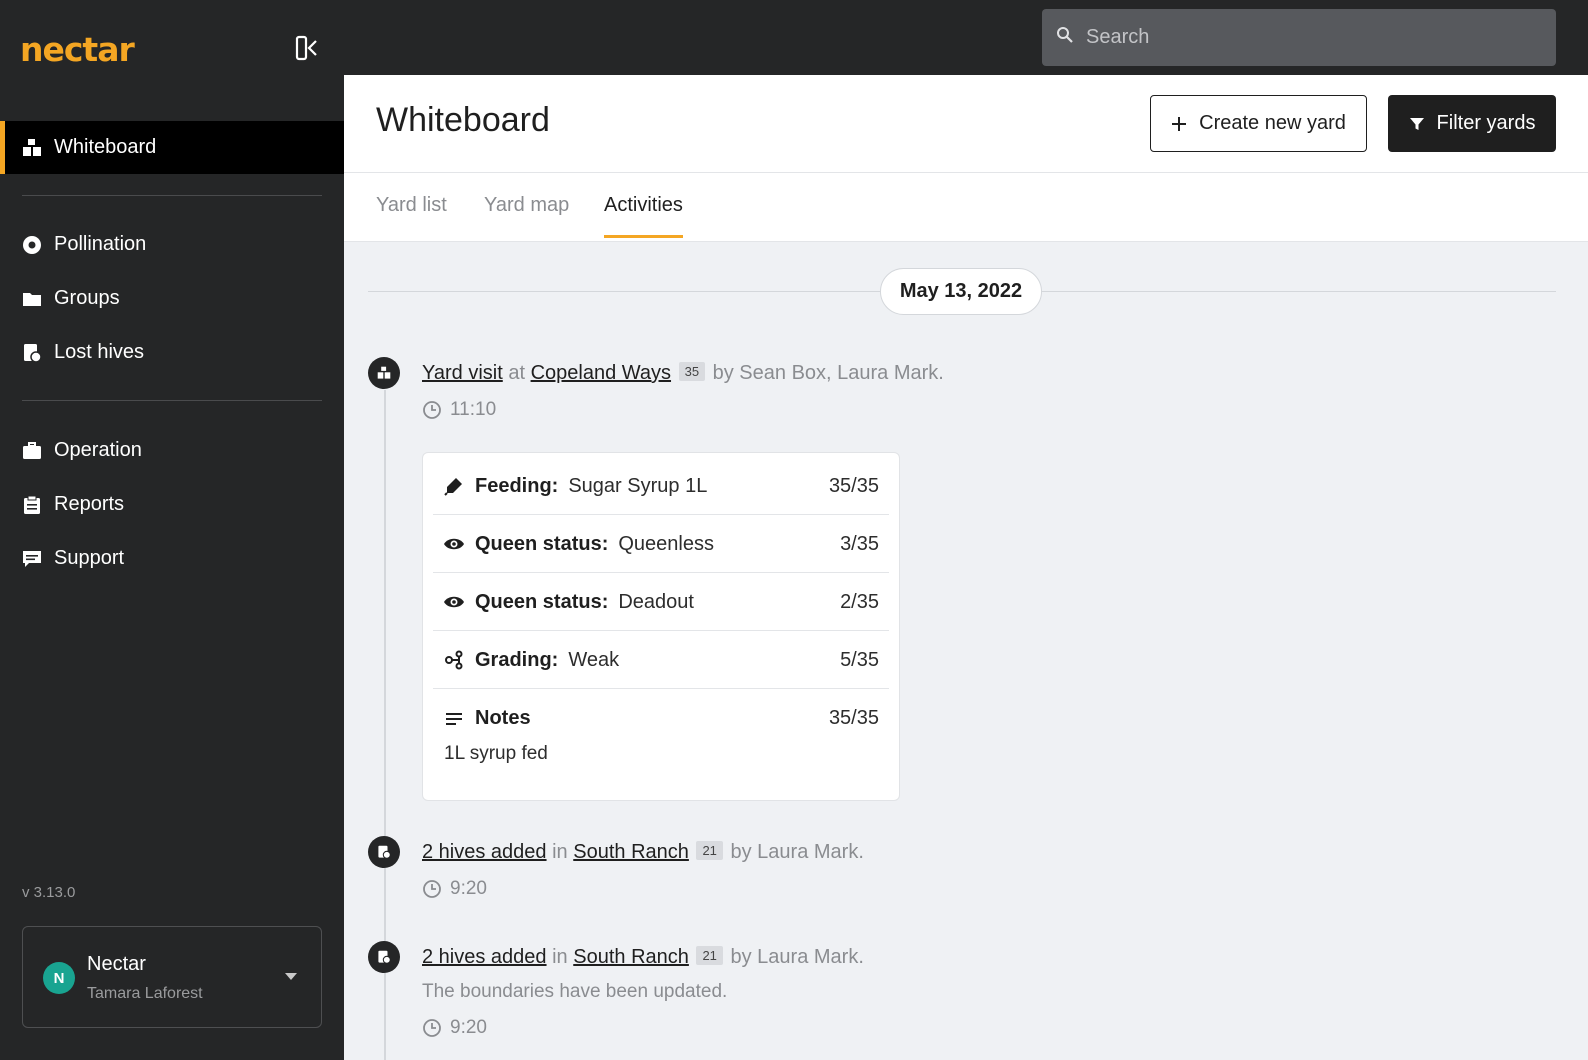 The image size is (1588, 1060). What do you see at coordinates (172, 450) in the screenshot?
I see `sidebar-item-operation: Operation` at bounding box center [172, 450].